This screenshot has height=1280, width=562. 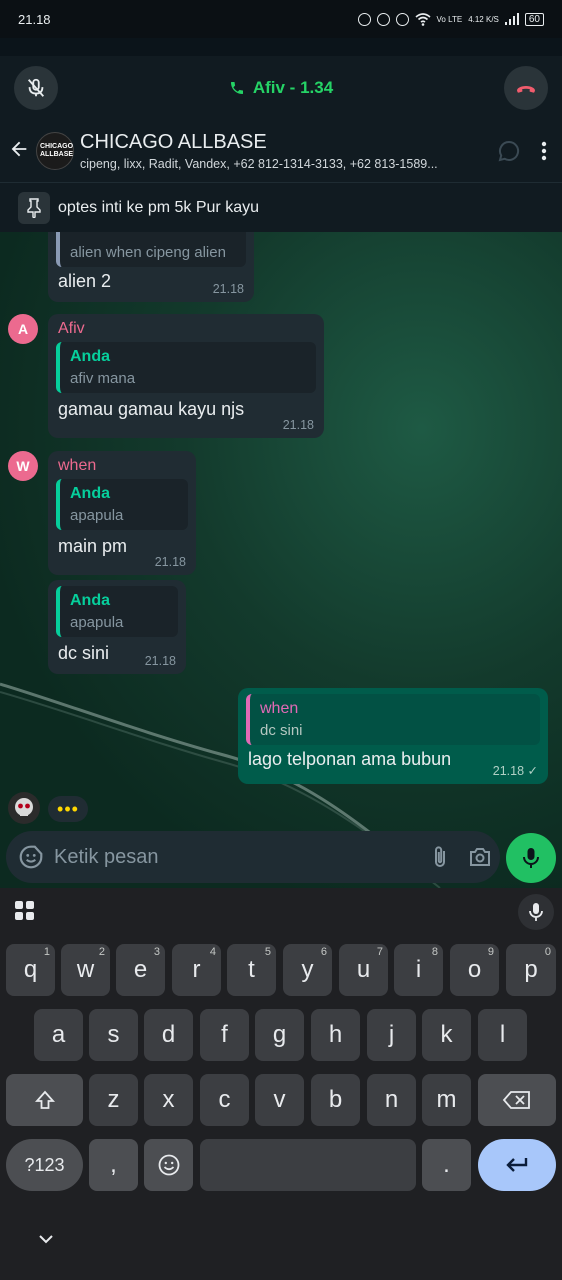 What do you see at coordinates (391, 1100) in the screenshot?
I see `key-n: n` at bounding box center [391, 1100].